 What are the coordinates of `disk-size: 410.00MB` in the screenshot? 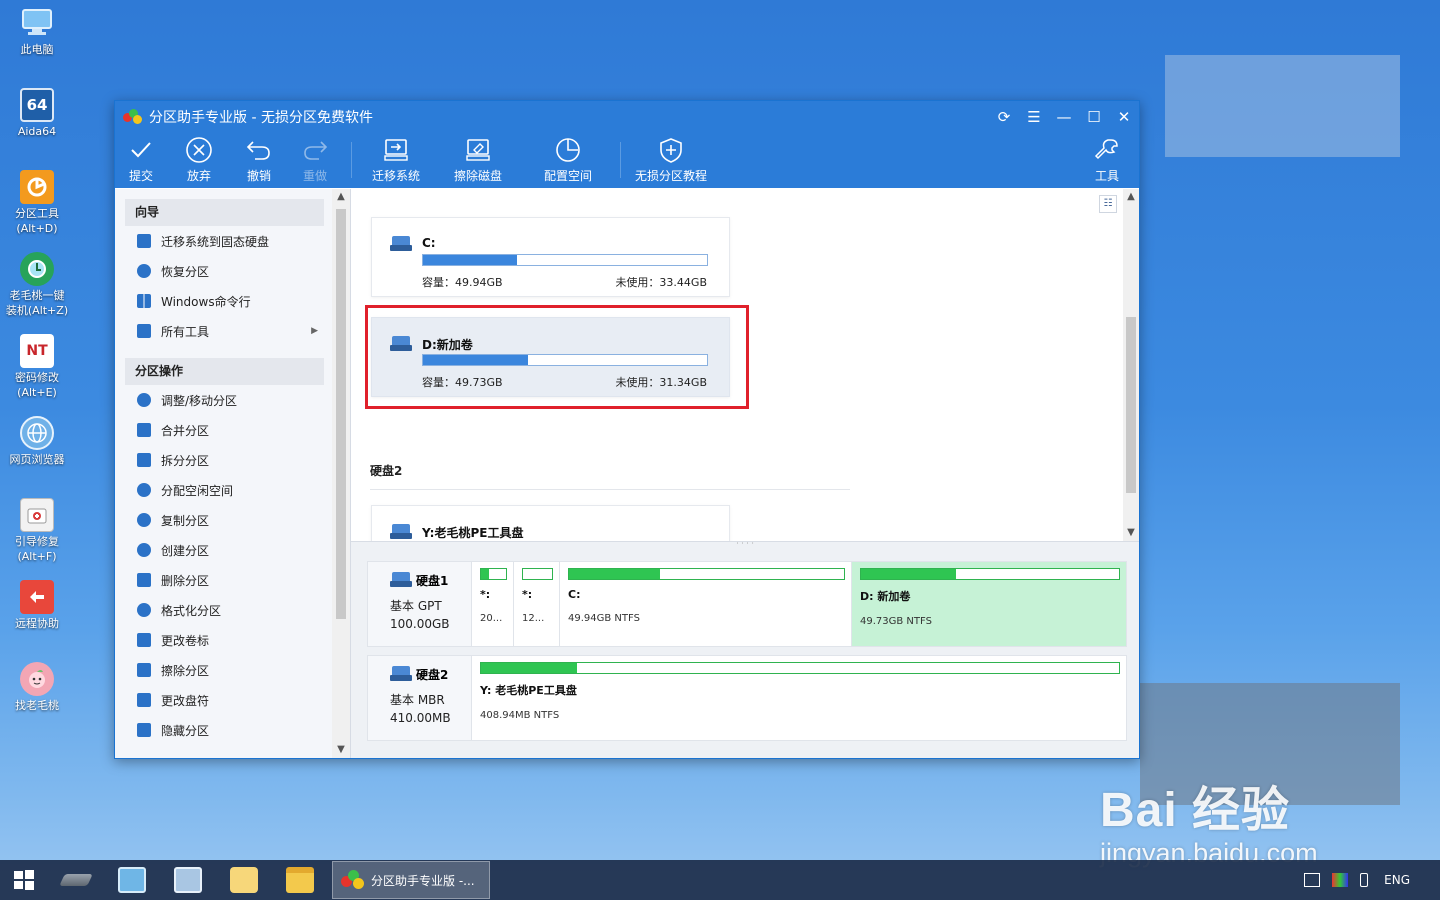 It's located at (420, 718).